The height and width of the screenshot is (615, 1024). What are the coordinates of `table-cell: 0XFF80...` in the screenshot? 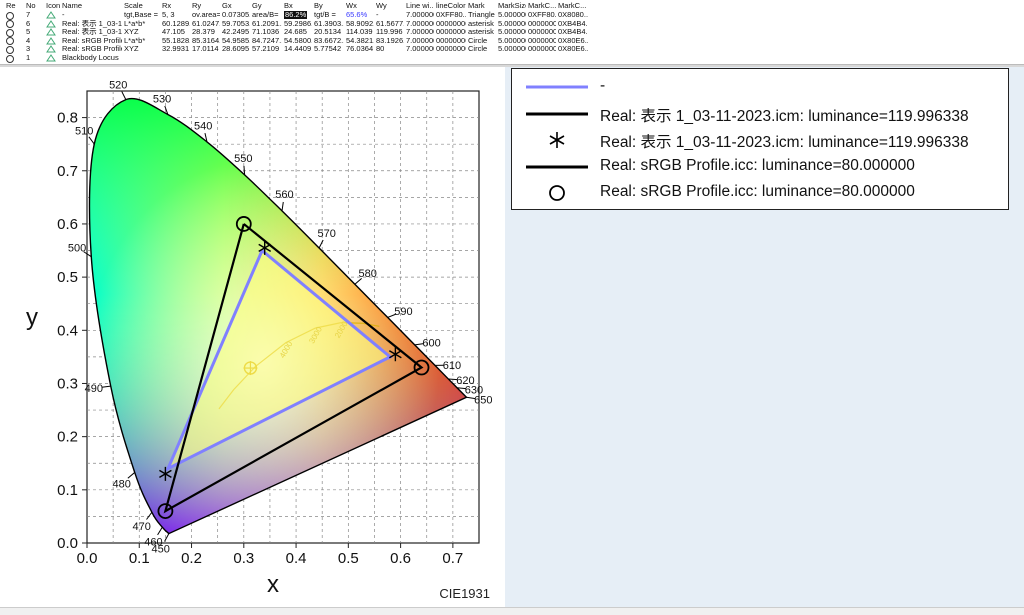 It's located at (451, 15).